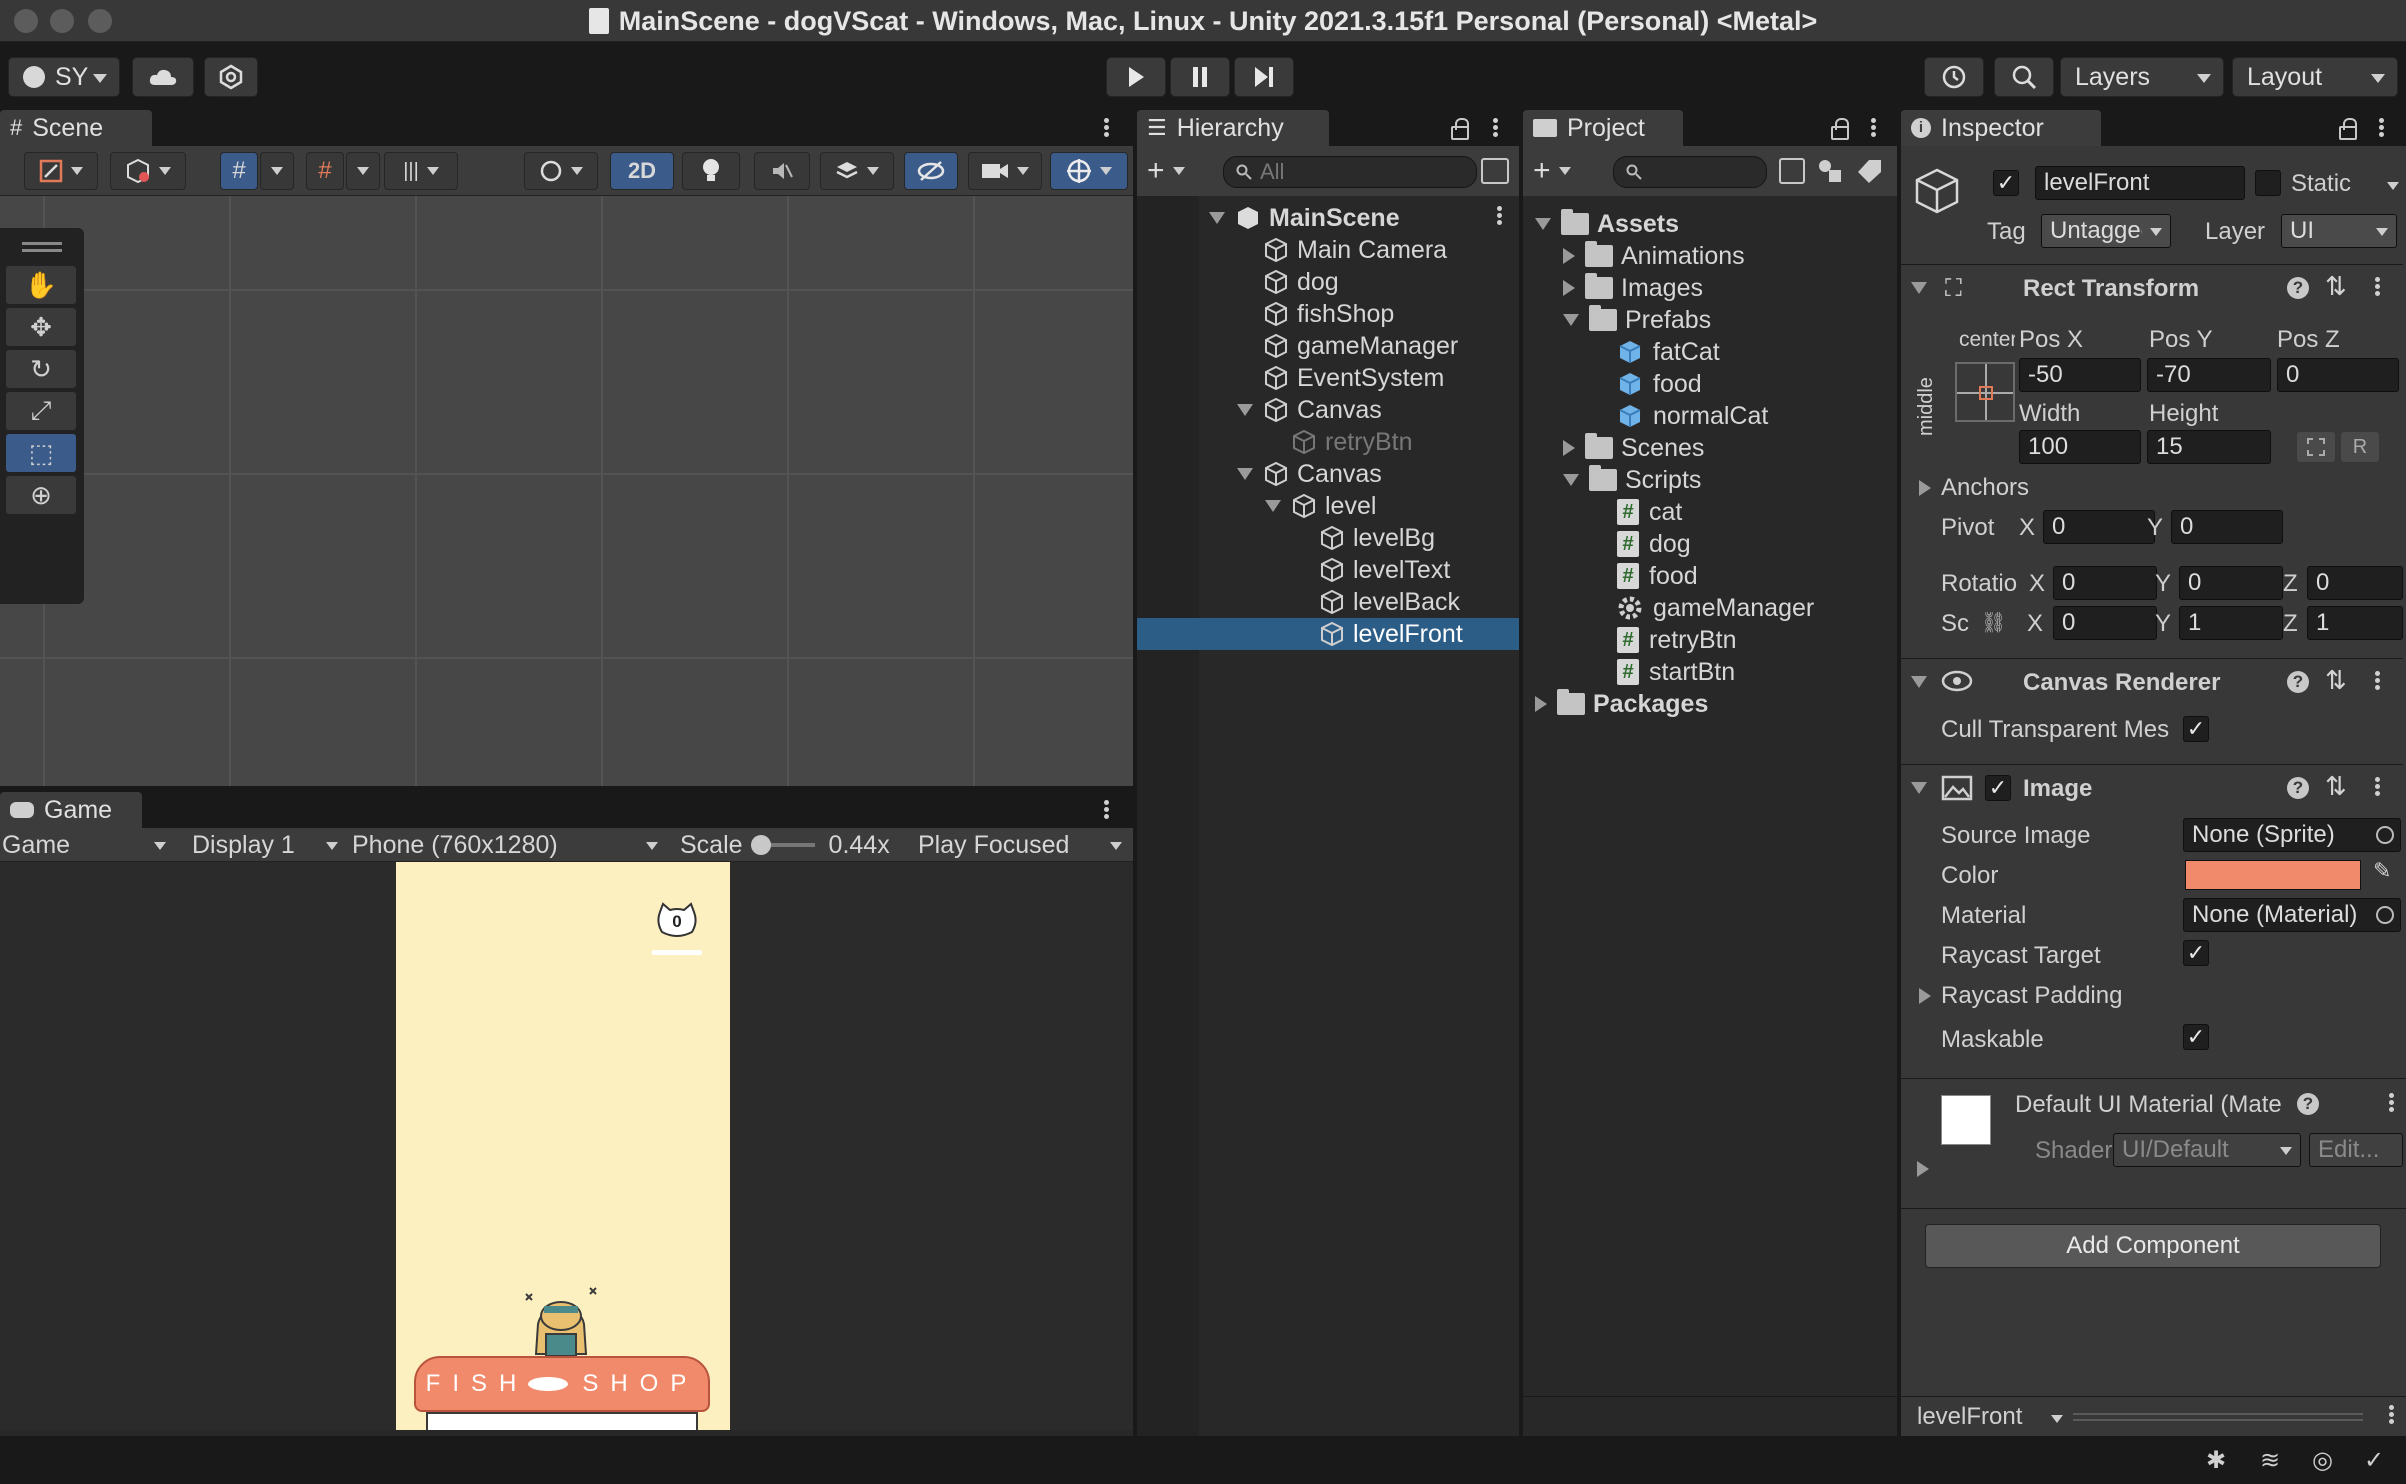 The height and width of the screenshot is (1484, 2406). I want to click on static-dropdown-icon, so click(2393, 186).